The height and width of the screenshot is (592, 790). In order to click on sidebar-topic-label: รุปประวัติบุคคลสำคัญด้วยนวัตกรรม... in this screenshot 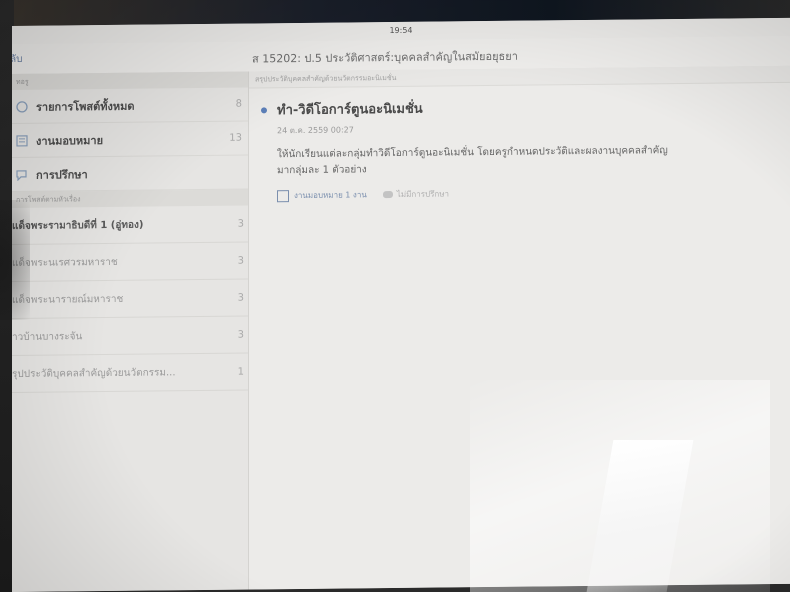, I will do `click(94, 373)`.